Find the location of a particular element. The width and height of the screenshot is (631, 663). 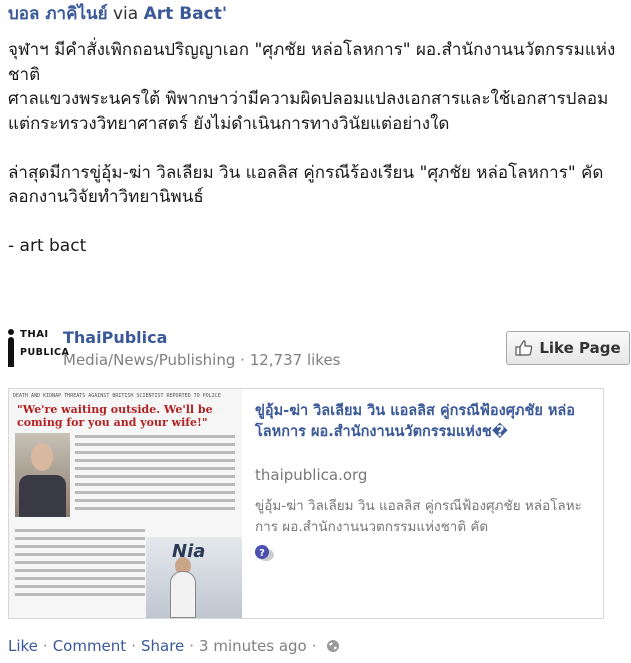

share-link: Share is located at coordinates (162, 646).